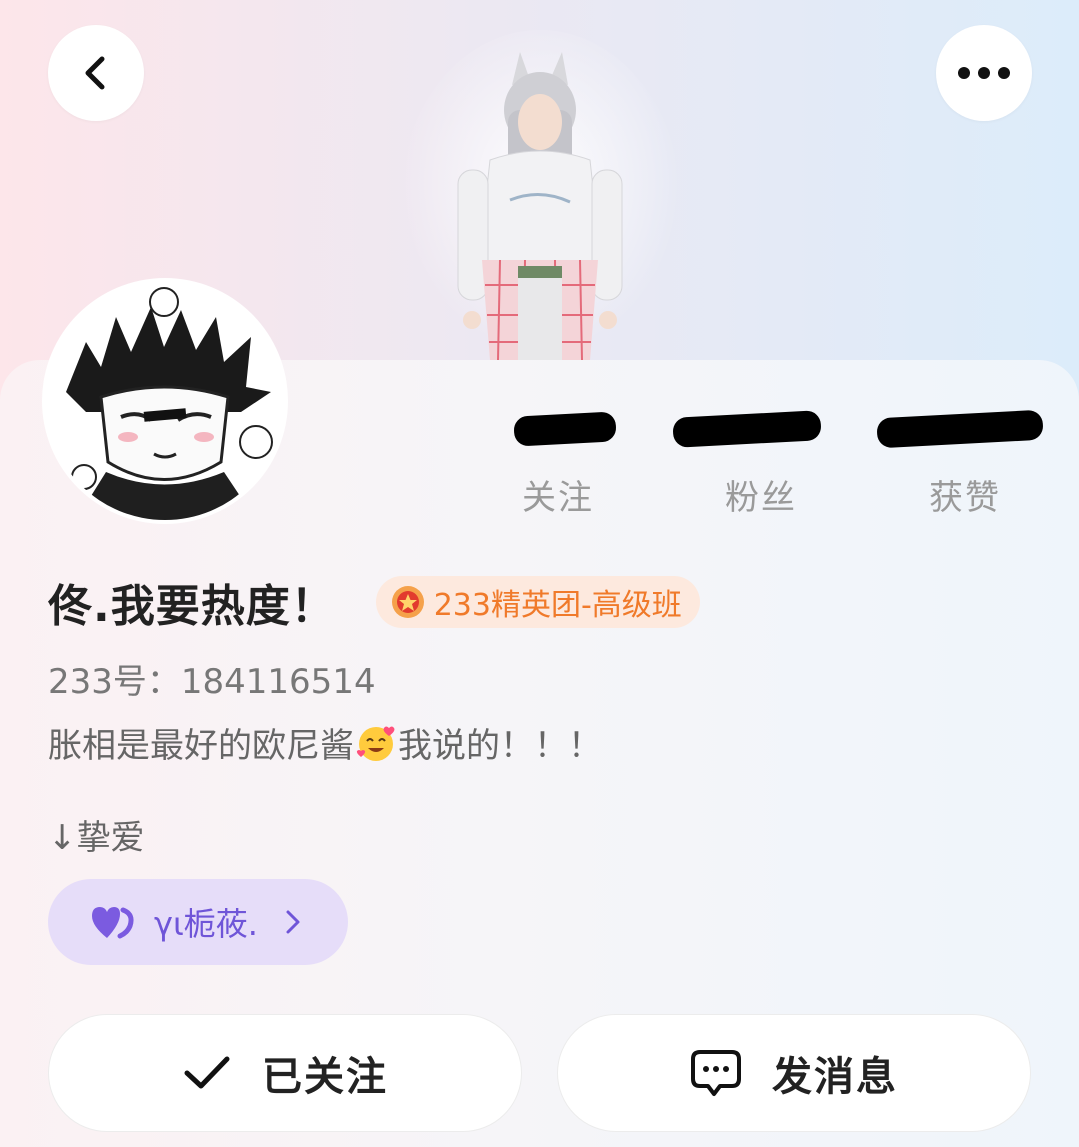  What do you see at coordinates (558, 498) in the screenshot?
I see `stat-following-label: 关注` at bounding box center [558, 498].